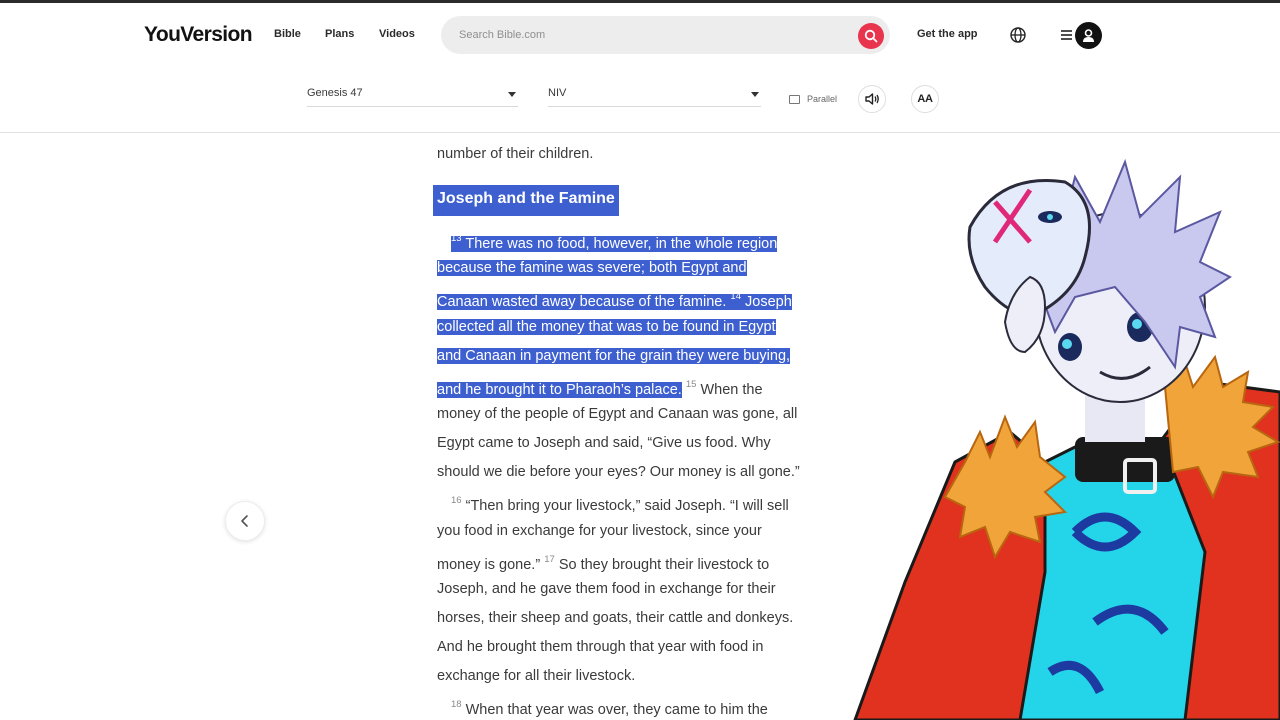 The width and height of the screenshot is (1280, 720). I want to click on book-chapter-select: Genesis 47, so click(412, 95).